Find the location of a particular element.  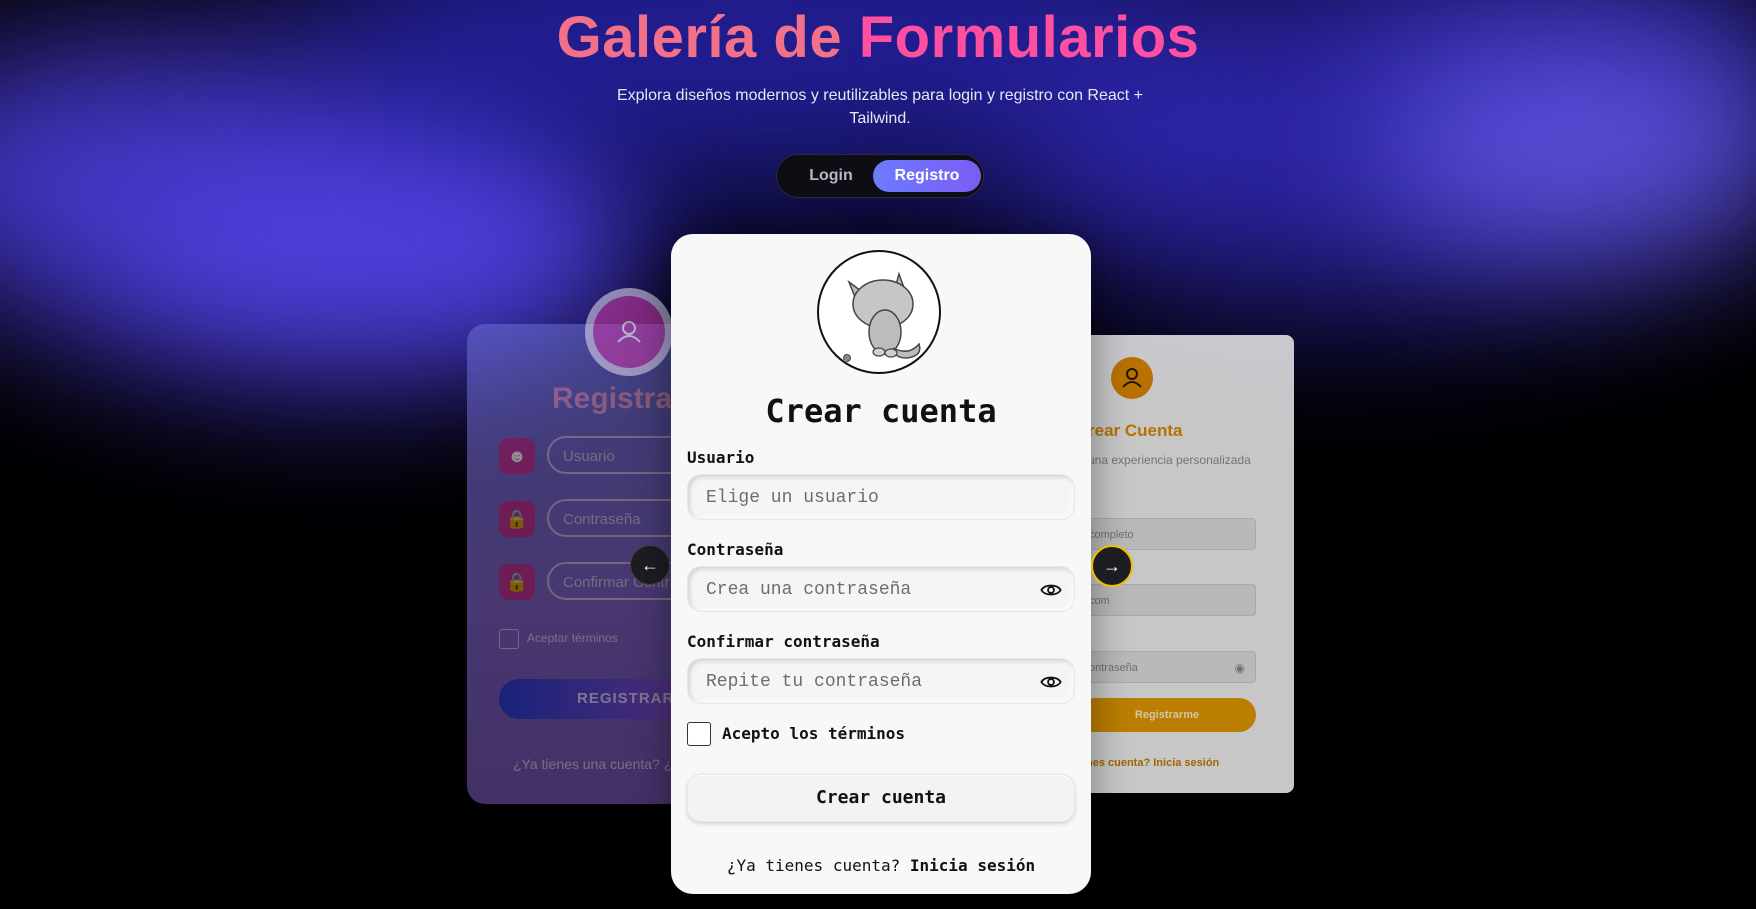

right-card-subtitle: una experiencia personalizada is located at coordinates (1169, 460).